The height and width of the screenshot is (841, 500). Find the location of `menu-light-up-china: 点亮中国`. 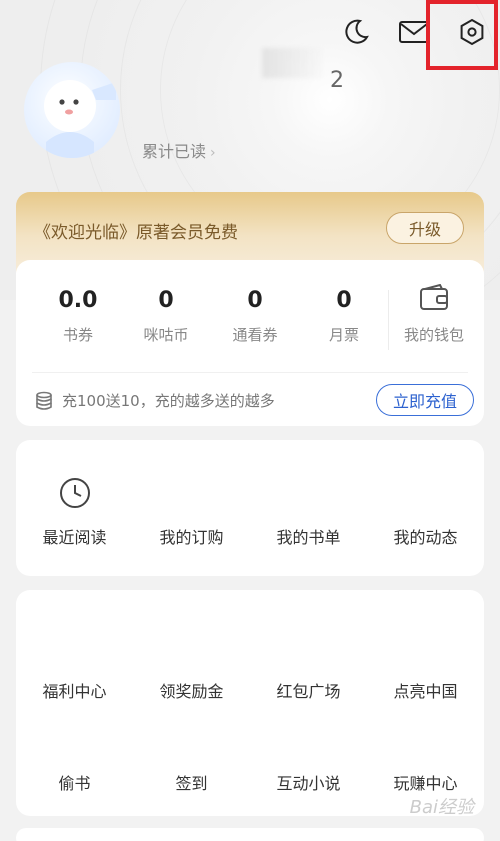

menu-light-up-china: 点亮中国 is located at coordinates (425, 690).